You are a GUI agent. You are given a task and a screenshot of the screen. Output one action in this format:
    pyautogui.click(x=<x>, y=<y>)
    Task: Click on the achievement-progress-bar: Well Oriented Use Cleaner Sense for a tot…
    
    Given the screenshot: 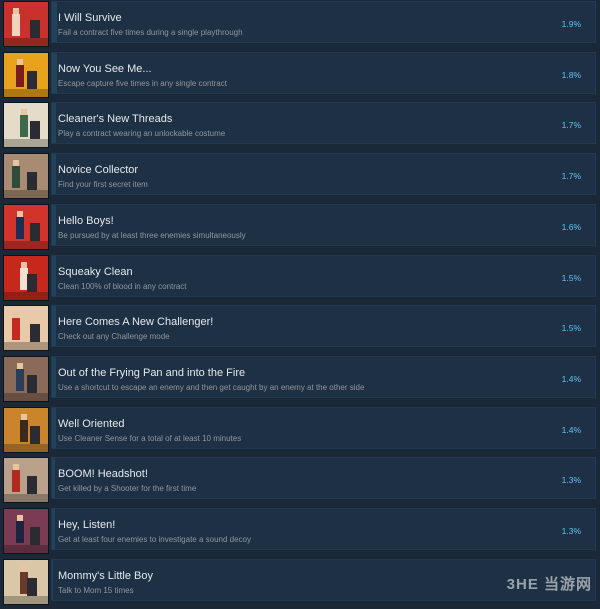 What is the action you would take?
    pyautogui.click(x=323, y=427)
    